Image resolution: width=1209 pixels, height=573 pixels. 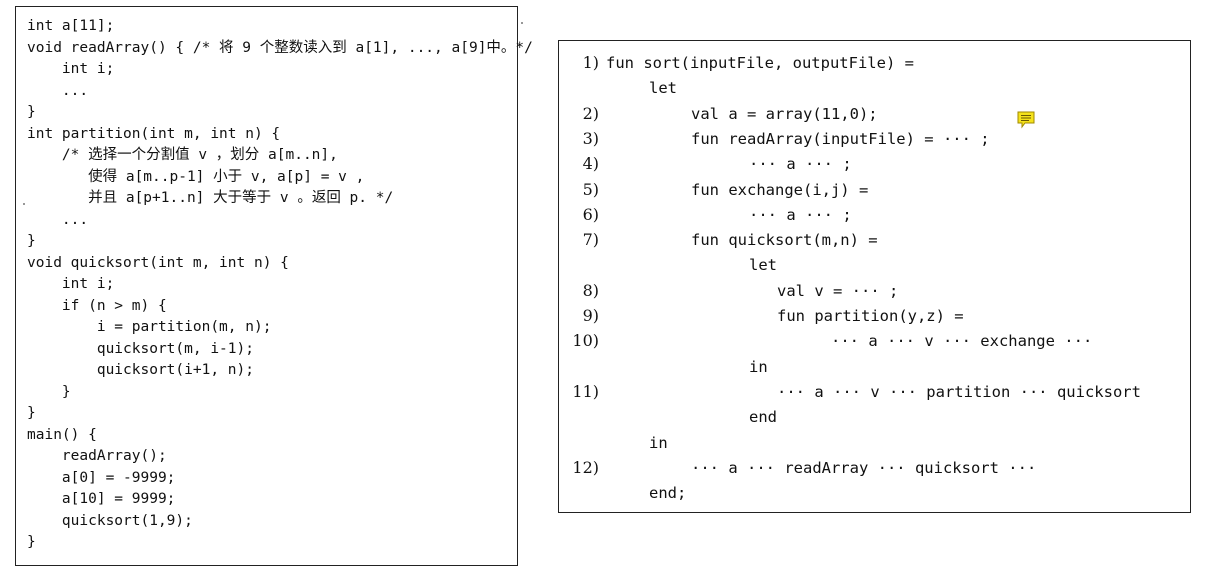 What do you see at coordinates (590, 290) in the screenshot?
I see `line-number: 8)` at bounding box center [590, 290].